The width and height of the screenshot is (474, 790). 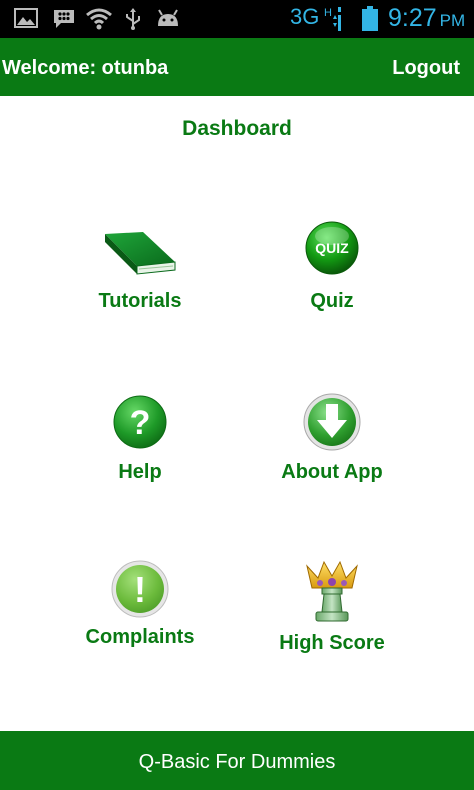 I want to click on clock: 9:27 PM, so click(x=426, y=18).